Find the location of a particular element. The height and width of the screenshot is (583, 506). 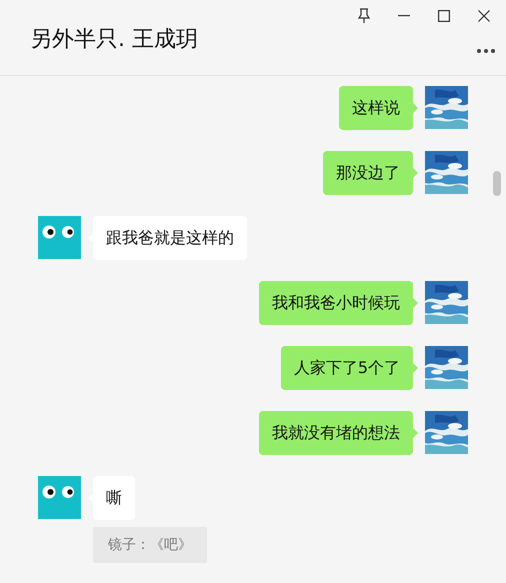

chat-title: 另外半只. 王成玥 is located at coordinates (114, 40).